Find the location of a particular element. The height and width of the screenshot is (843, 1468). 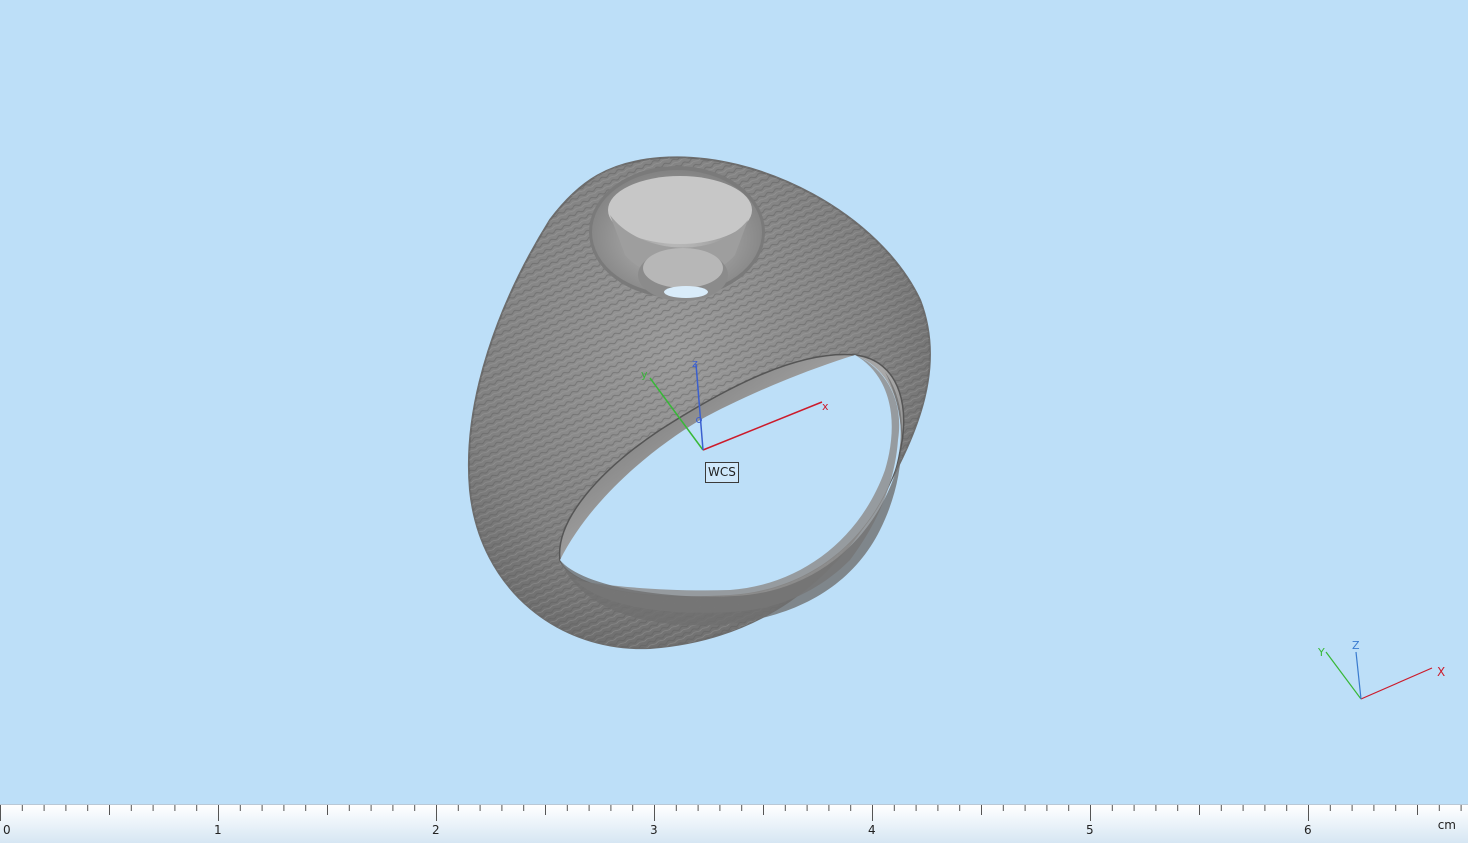

ruler-unit: cm is located at coordinates (1446, 825).